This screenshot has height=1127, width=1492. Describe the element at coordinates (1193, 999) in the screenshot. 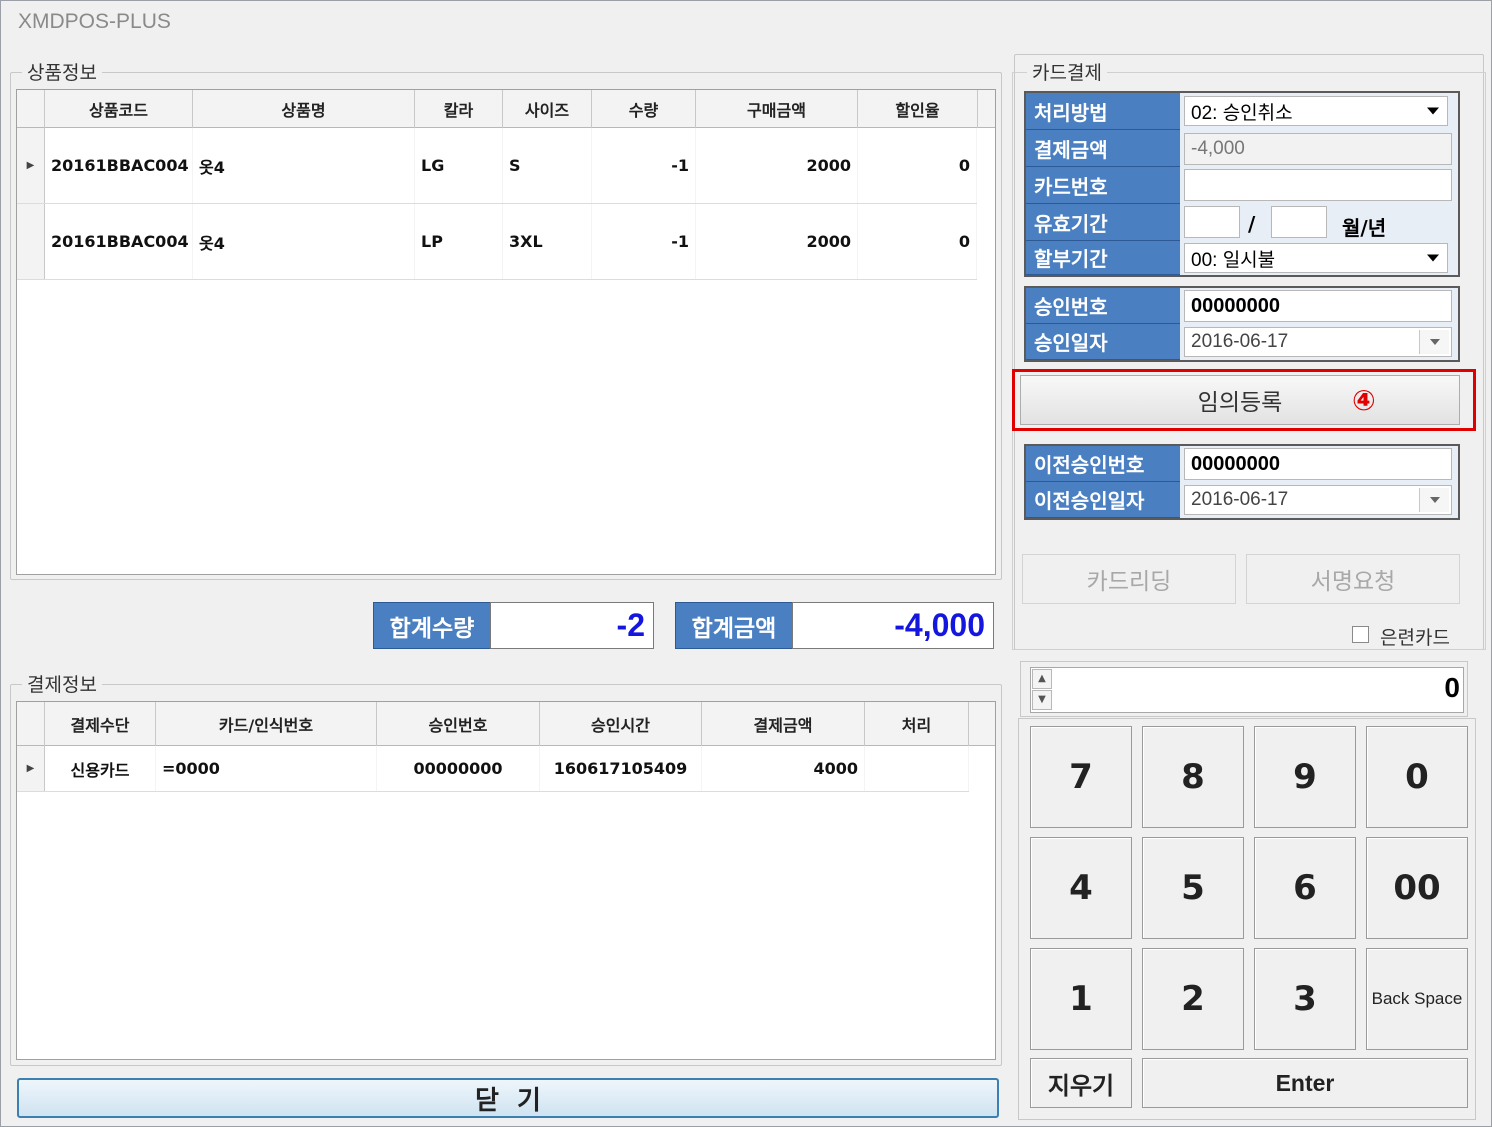

I see `key-2: 2` at that location.